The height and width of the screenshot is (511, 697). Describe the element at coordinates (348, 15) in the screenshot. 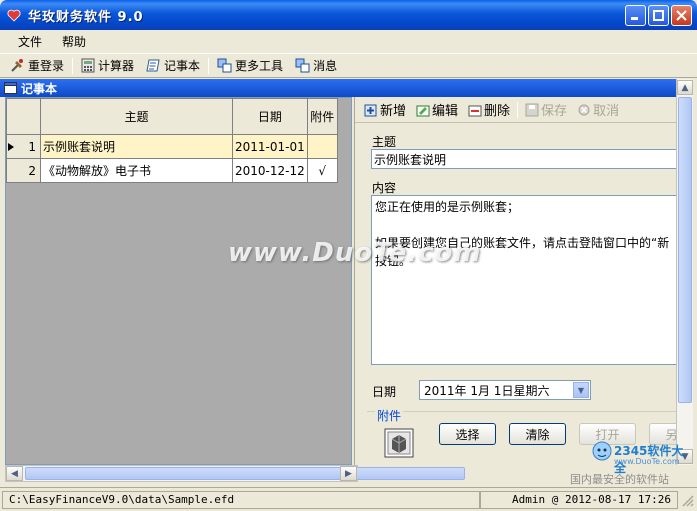

I see `title-bar: 华玫财务软件 9.0` at that location.